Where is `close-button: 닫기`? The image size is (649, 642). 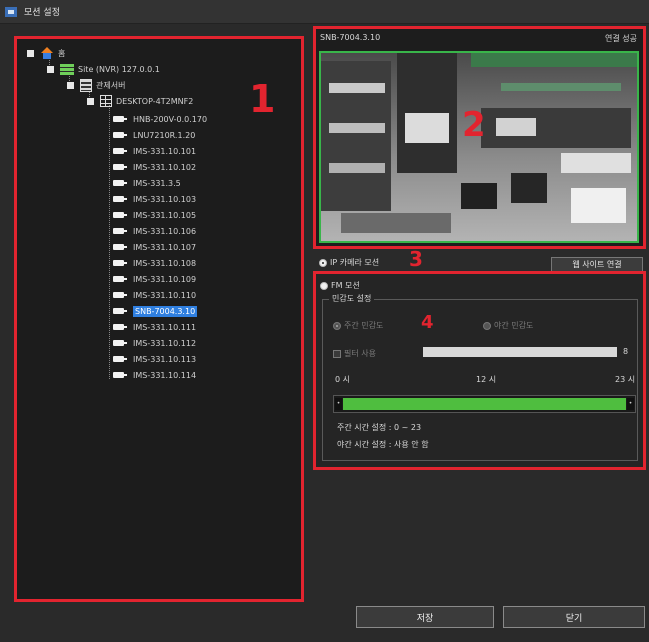 close-button: 닫기 is located at coordinates (574, 617).